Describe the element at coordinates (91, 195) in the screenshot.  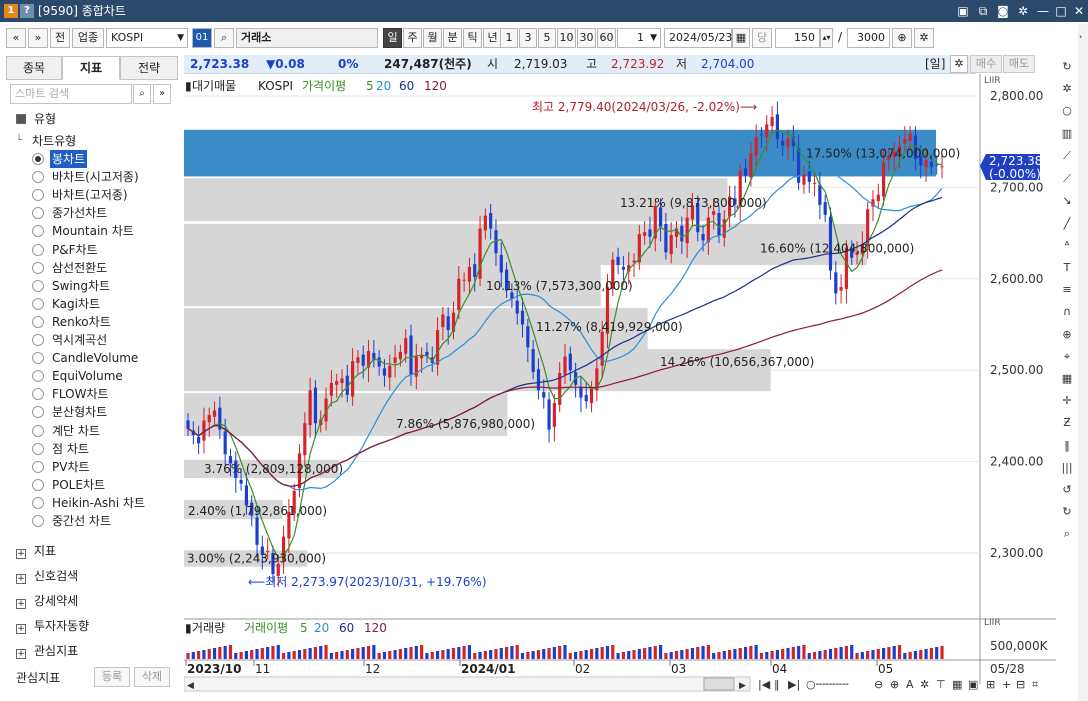
I see `chart-type-item: 바차트(고저종)` at that location.